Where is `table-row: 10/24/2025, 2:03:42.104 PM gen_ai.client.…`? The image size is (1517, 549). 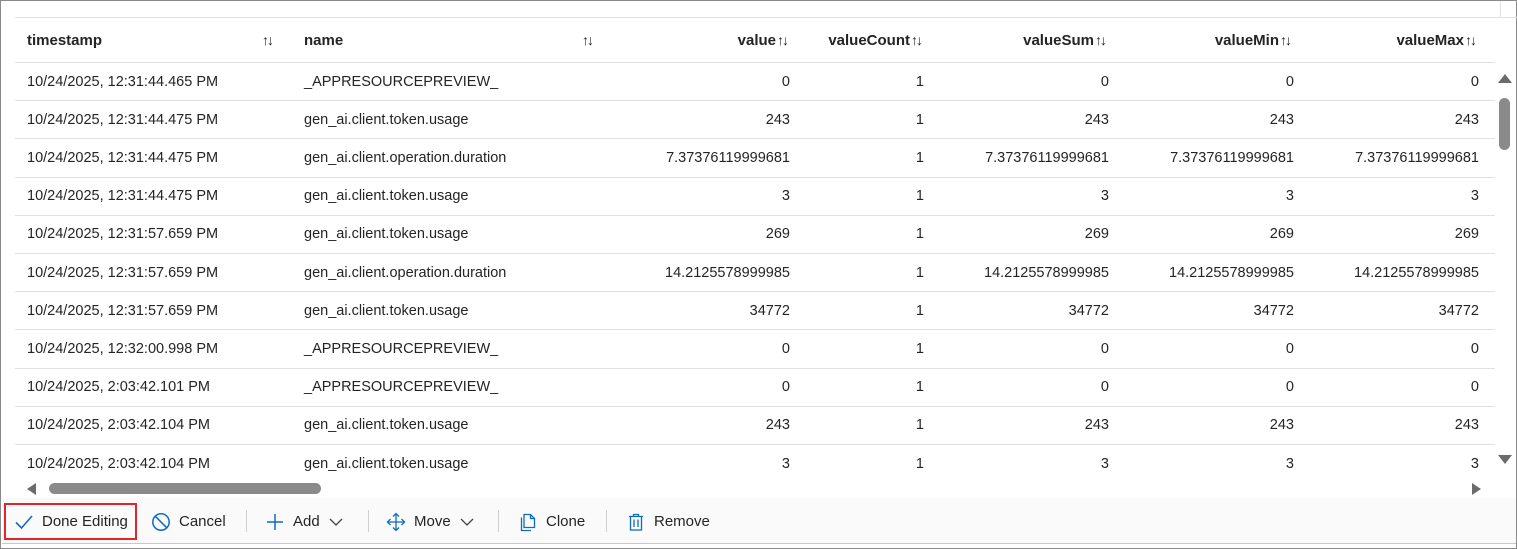
table-row: 10/24/2025, 2:03:42.104 PM gen_ai.client.… is located at coordinates (755, 462).